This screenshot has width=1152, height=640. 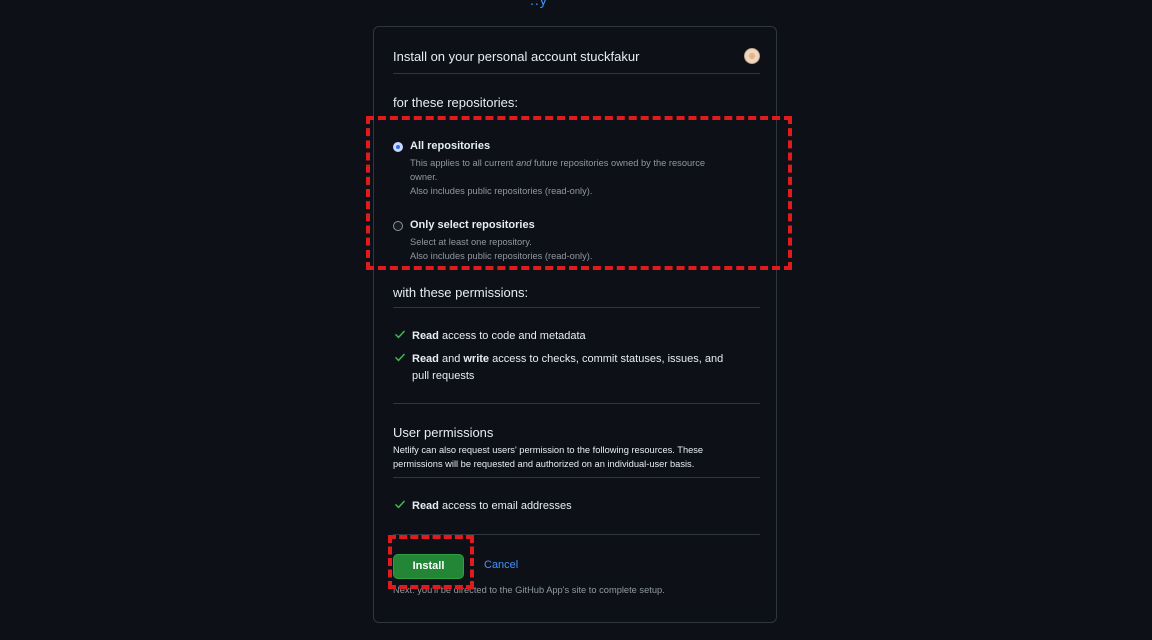 What do you see at coordinates (752, 56) in the screenshot?
I see `user-avatar` at bounding box center [752, 56].